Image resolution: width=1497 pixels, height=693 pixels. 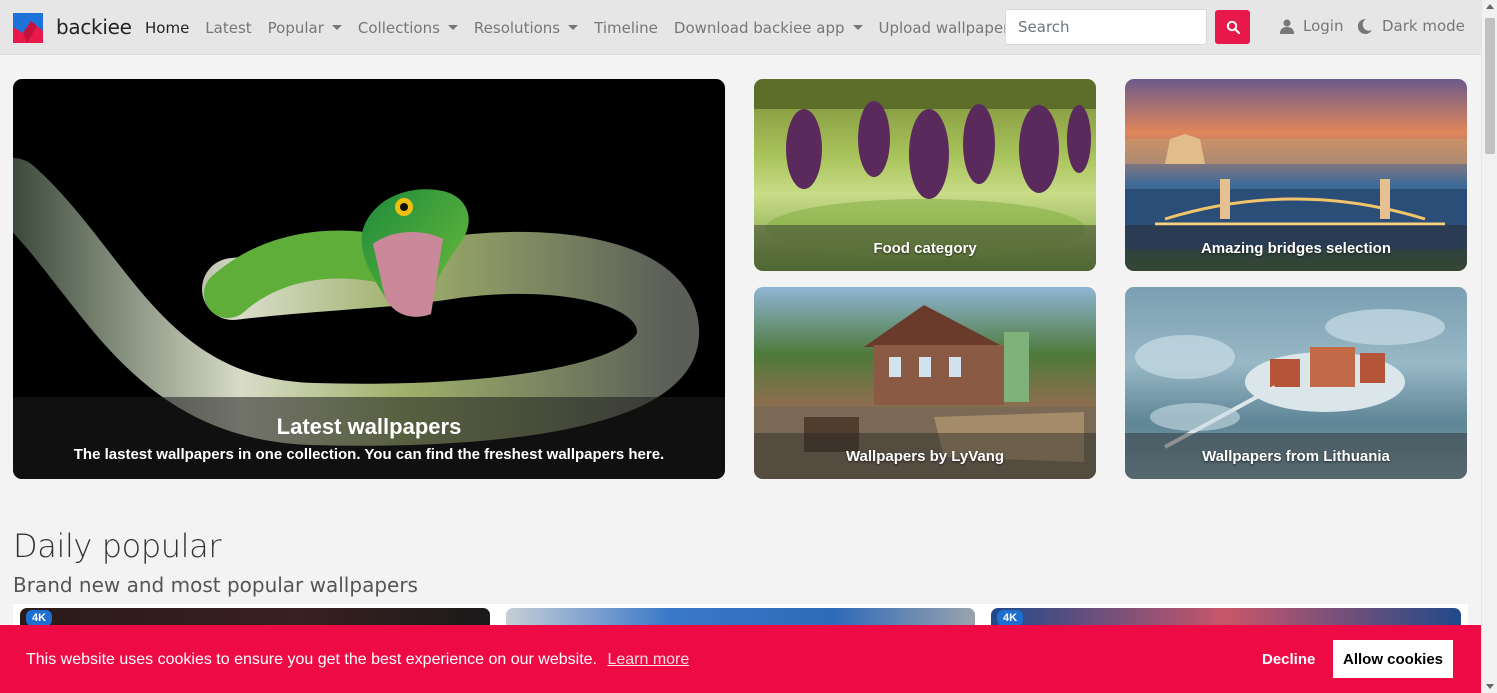 I want to click on tile-caption: Wallpapers by LyVang, so click(x=925, y=456).